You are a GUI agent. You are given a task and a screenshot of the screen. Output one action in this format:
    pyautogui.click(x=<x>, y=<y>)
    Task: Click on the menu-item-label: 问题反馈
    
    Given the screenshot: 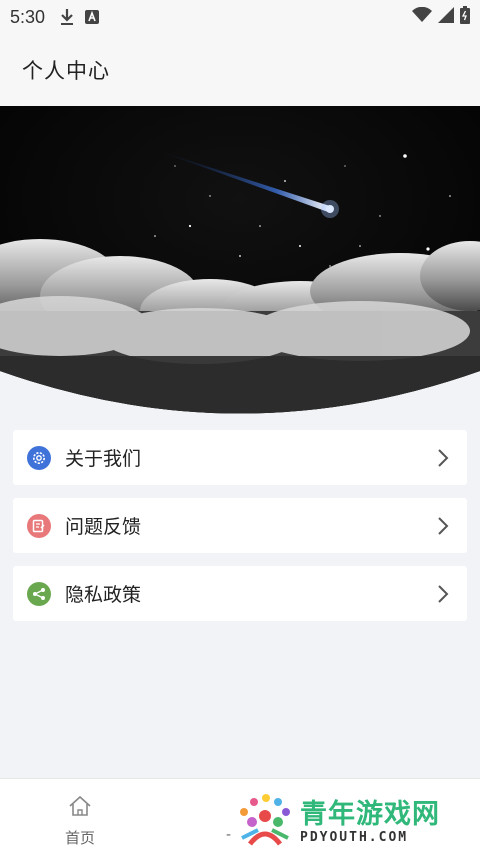 What is the action you would take?
    pyautogui.click(x=103, y=527)
    